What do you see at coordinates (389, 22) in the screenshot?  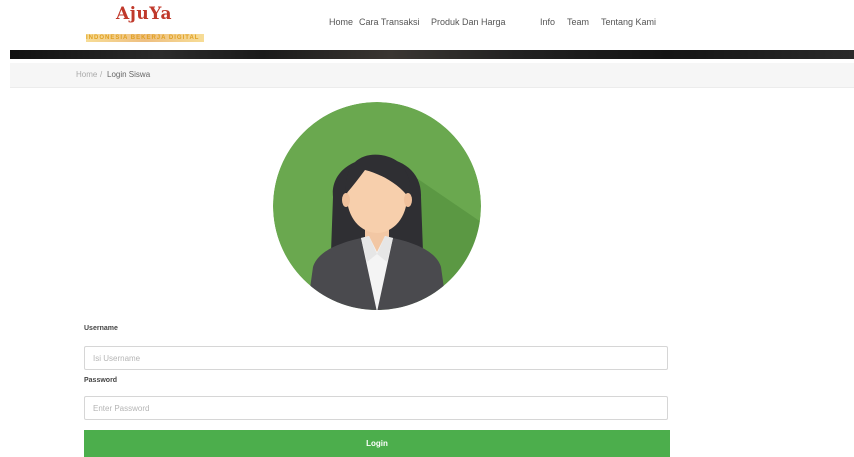 I see `nav-item-cara-transaksi: Cara Transaksi` at bounding box center [389, 22].